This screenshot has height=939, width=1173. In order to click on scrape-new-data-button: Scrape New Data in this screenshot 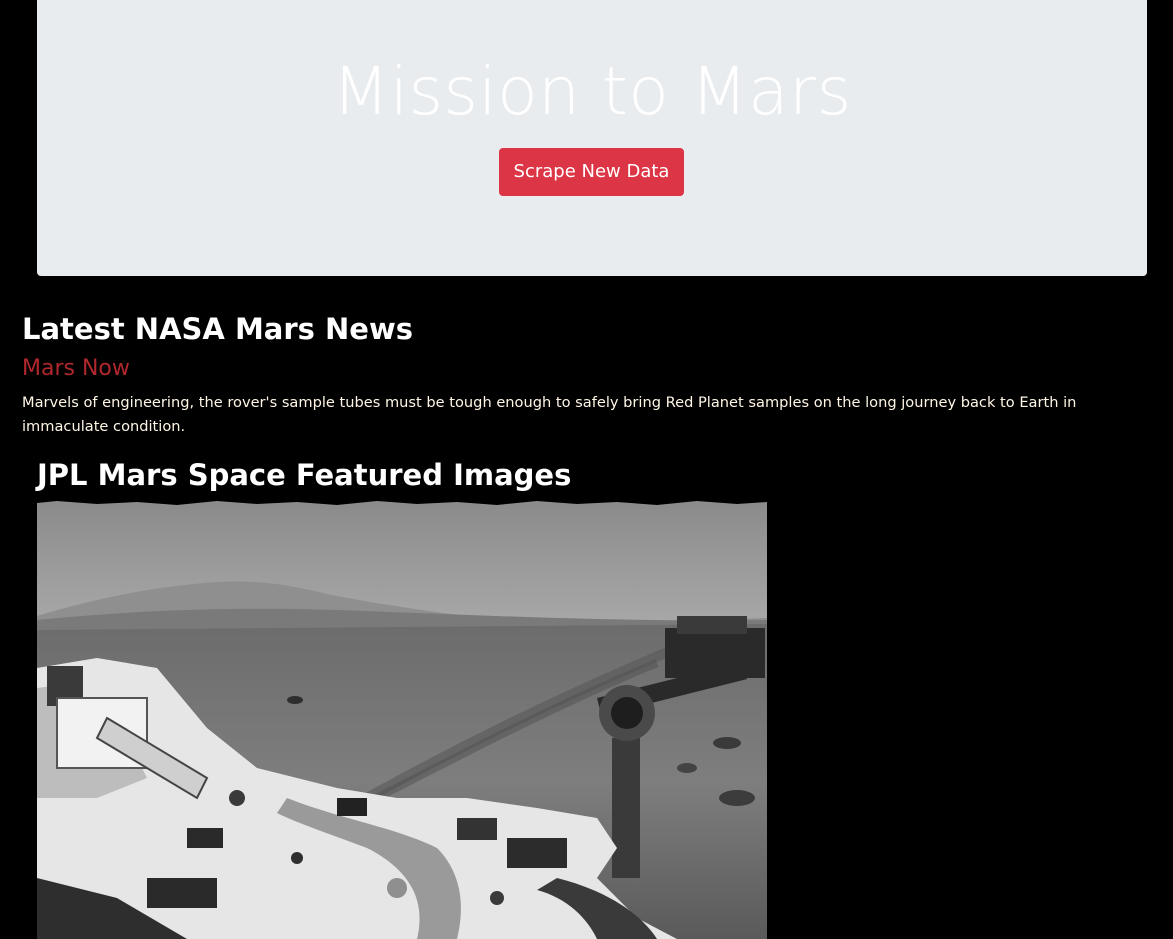, I will do `click(591, 172)`.